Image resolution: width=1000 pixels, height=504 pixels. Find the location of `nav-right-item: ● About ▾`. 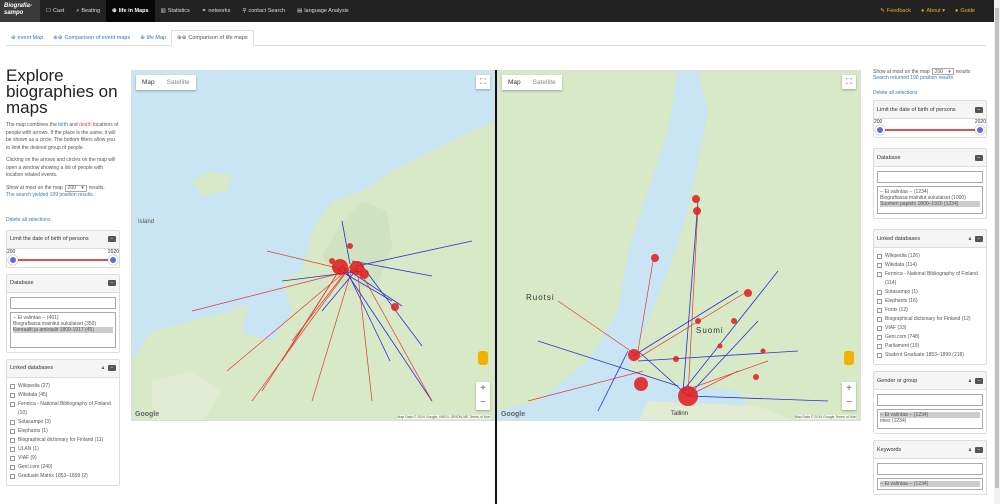

nav-right-item: ● About ▾ is located at coordinates (933, 11).